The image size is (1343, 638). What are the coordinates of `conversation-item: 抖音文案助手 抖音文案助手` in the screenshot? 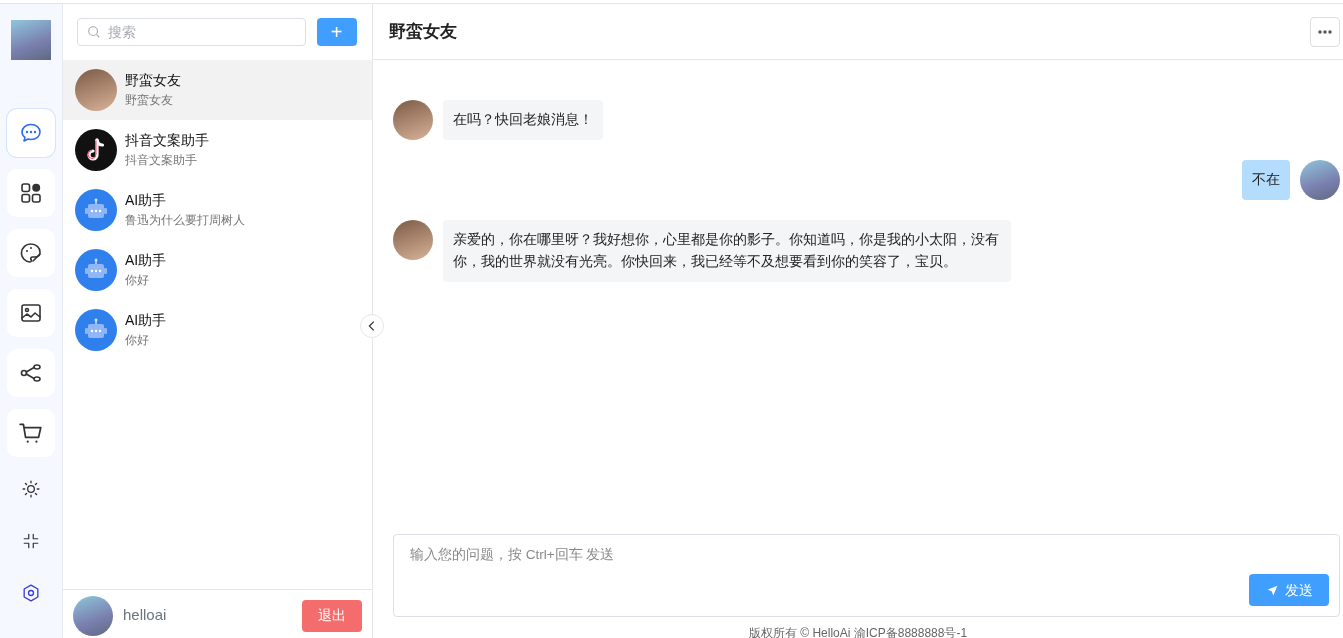 It's located at (217, 150).